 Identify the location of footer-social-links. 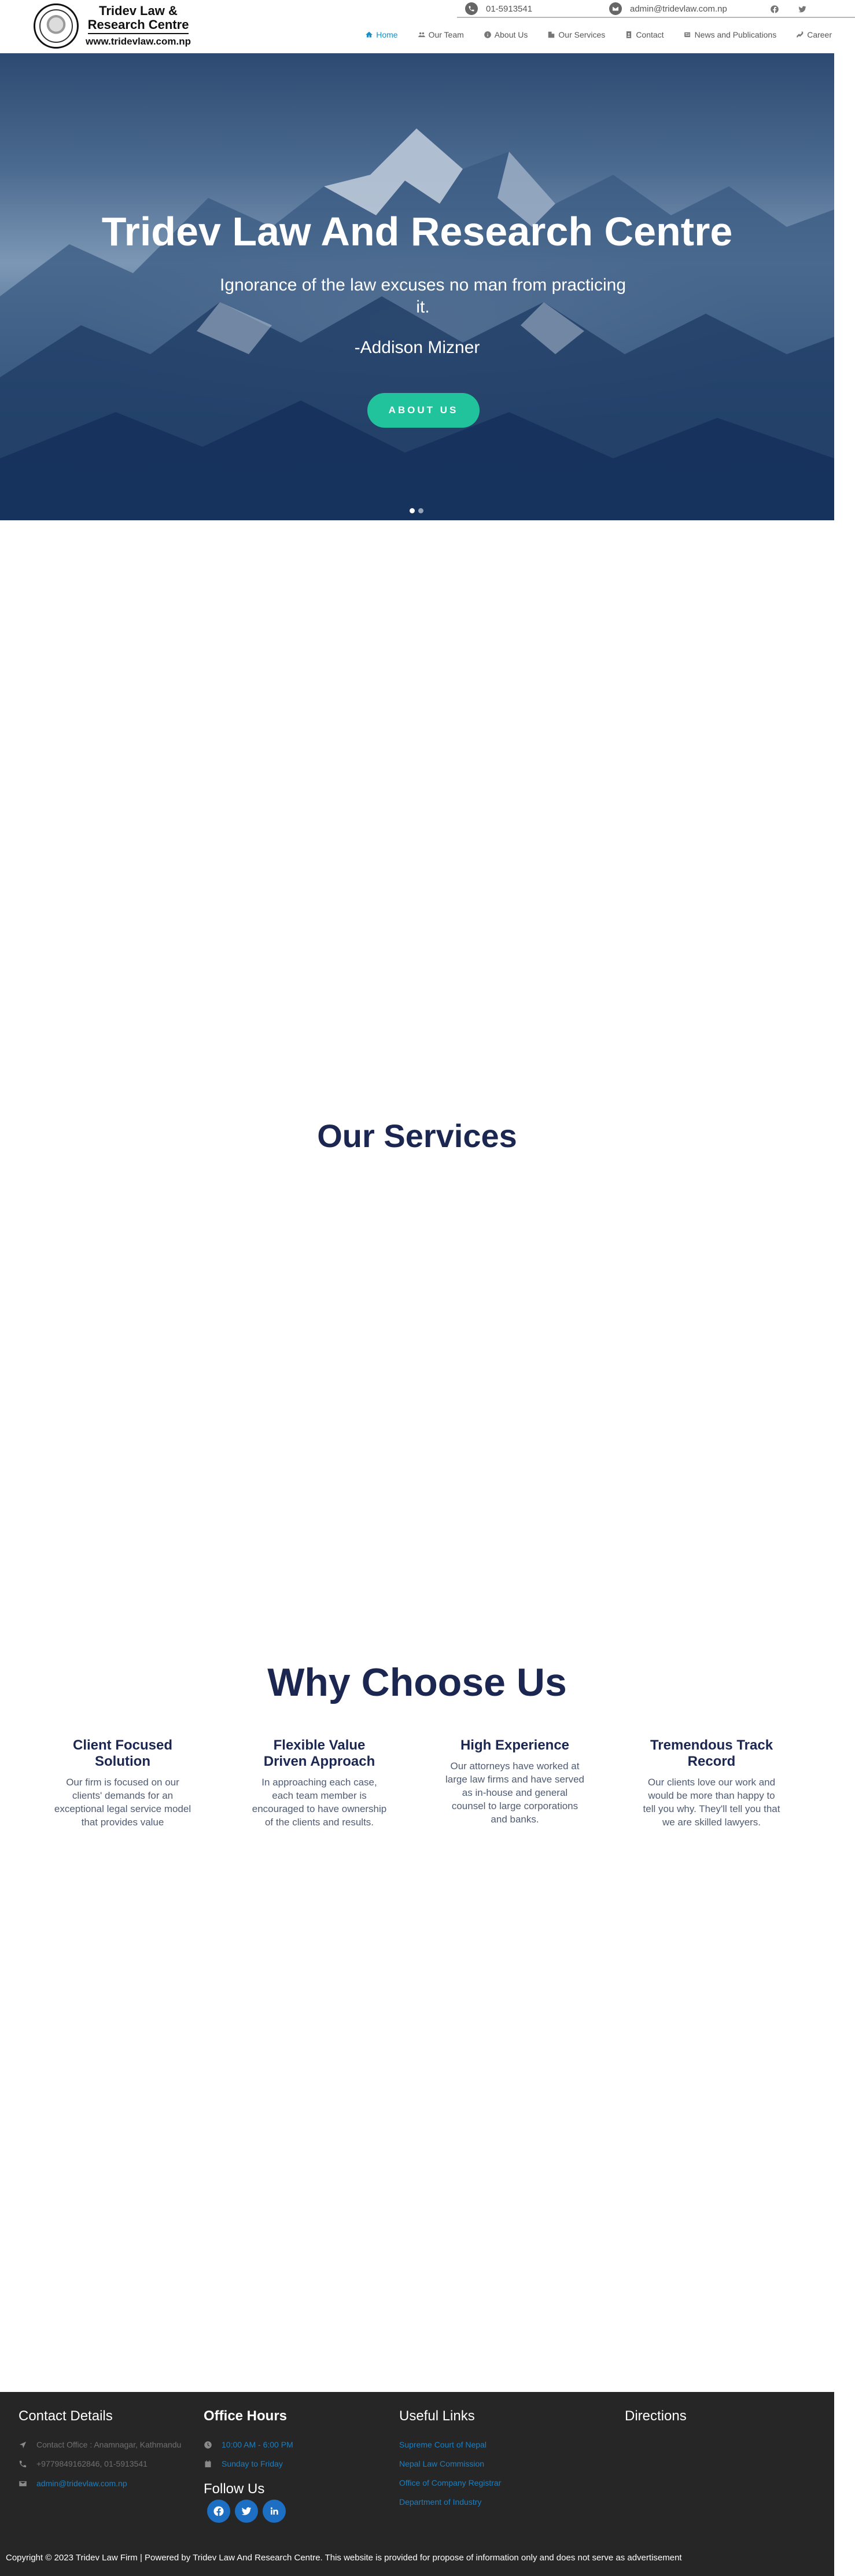
(247, 2512).